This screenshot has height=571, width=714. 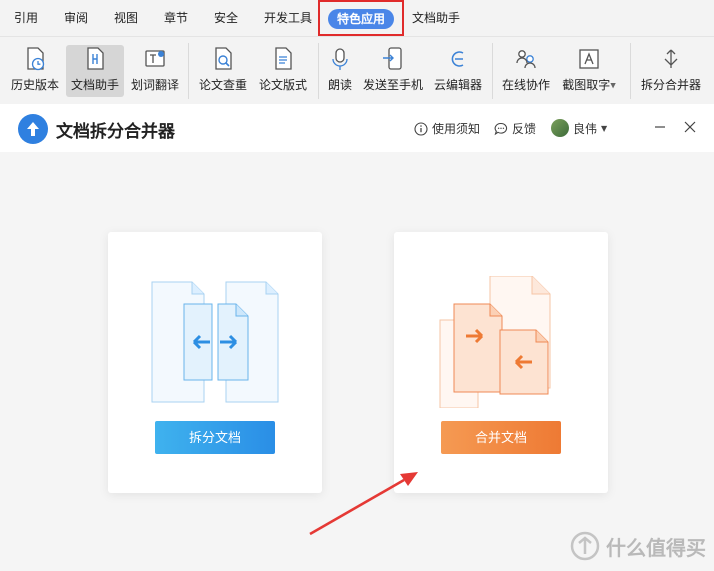 I want to click on paper-format-button: 论文版式, so click(x=283, y=71).